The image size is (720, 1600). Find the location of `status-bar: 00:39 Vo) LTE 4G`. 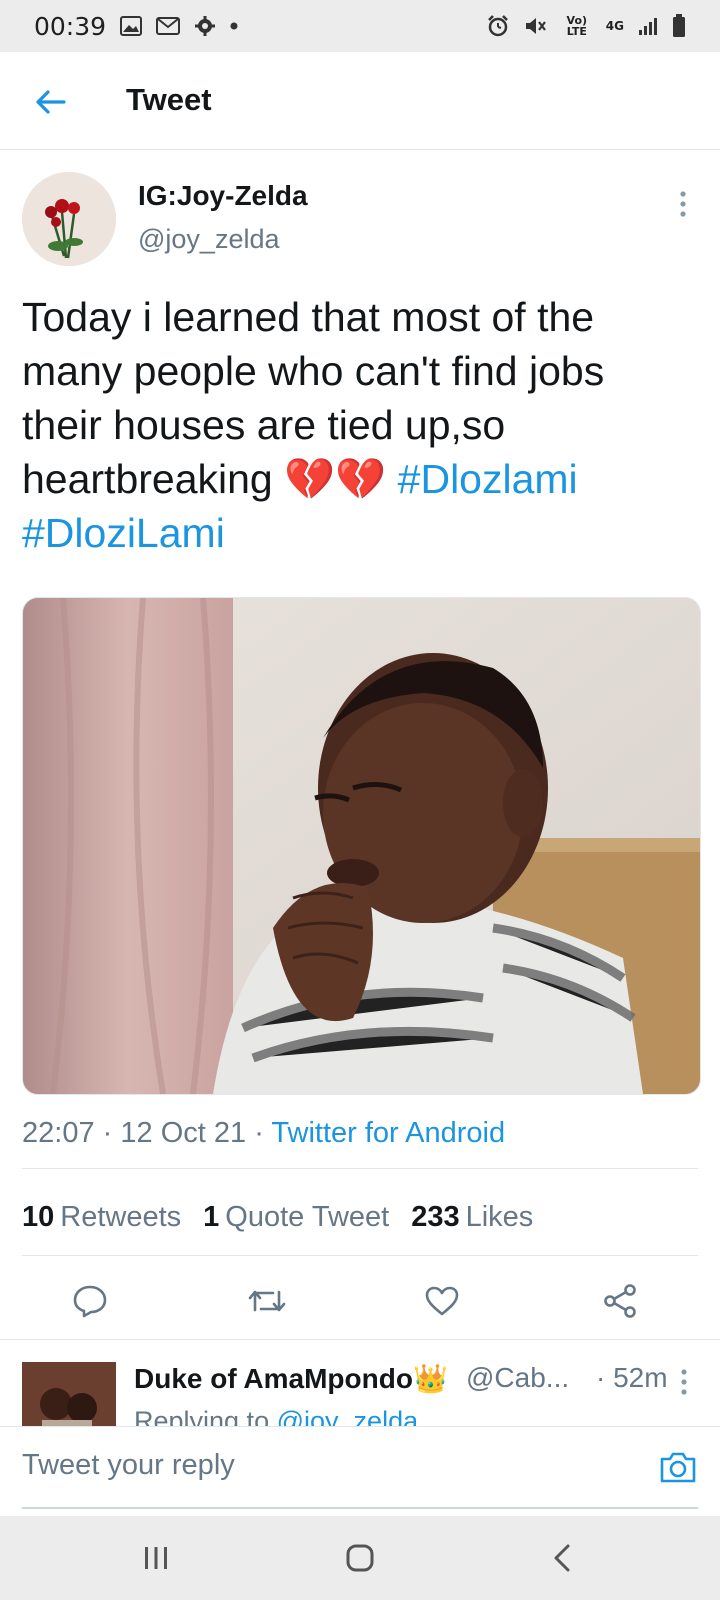

status-bar: 00:39 Vo) LTE 4G is located at coordinates (360, 26).